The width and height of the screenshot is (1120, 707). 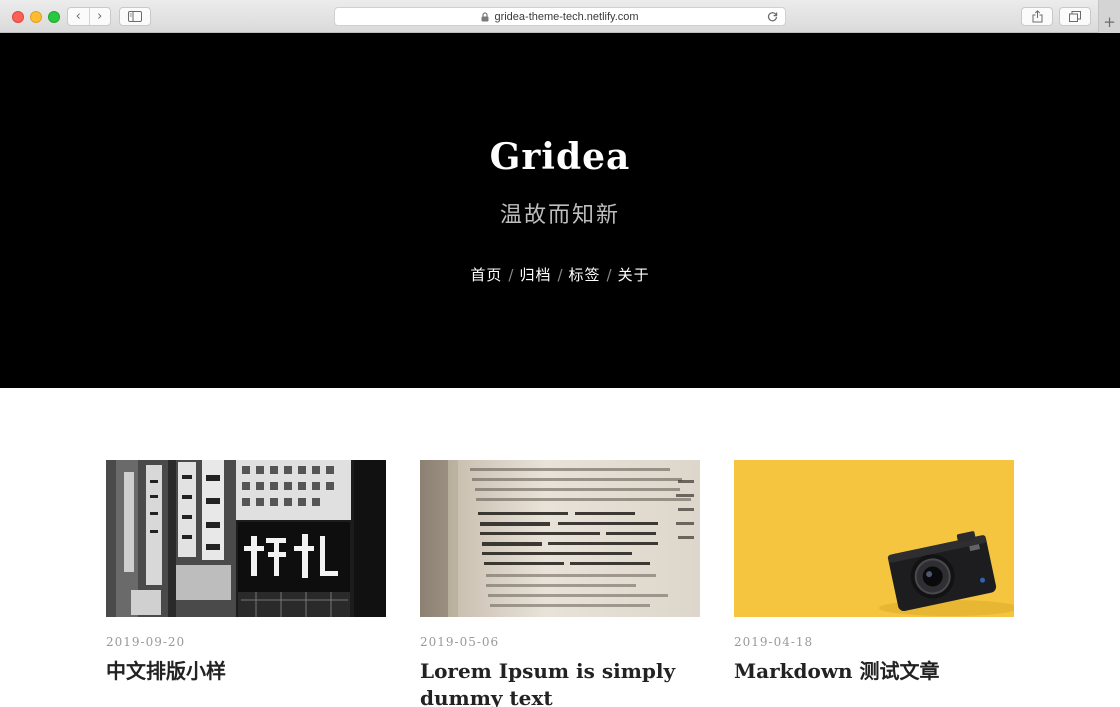 I want to click on post-date: 2019-04-18, so click(x=774, y=642).